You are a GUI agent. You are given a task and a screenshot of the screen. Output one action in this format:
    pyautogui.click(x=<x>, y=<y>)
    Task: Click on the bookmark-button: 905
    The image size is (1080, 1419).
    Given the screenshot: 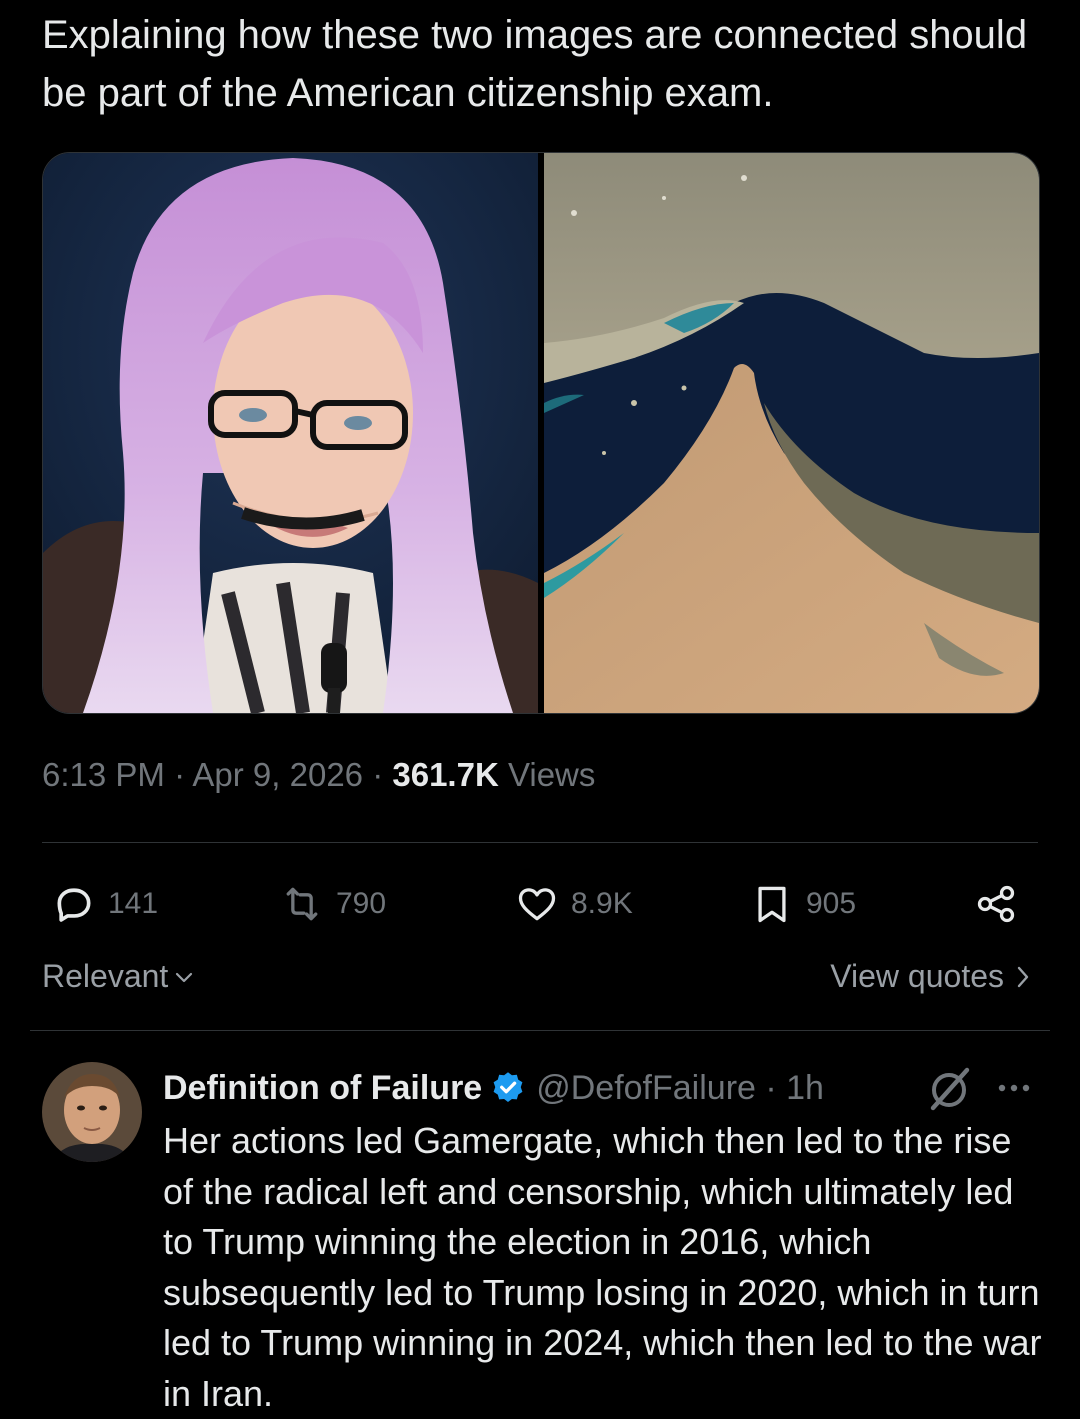 What is the action you would take?
    pyautogui.click(x=803, y=904)
    